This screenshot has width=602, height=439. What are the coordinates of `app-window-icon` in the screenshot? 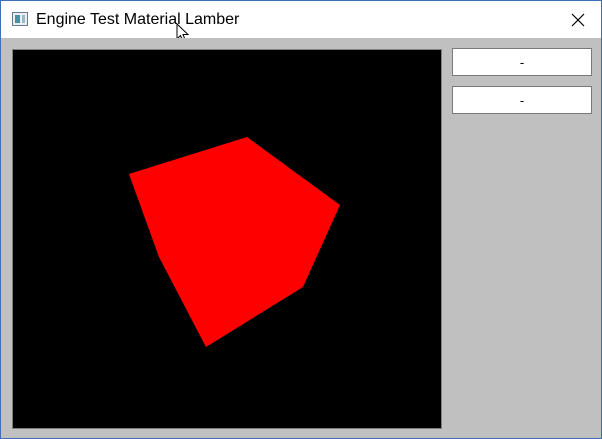 It's located at (20, 19).